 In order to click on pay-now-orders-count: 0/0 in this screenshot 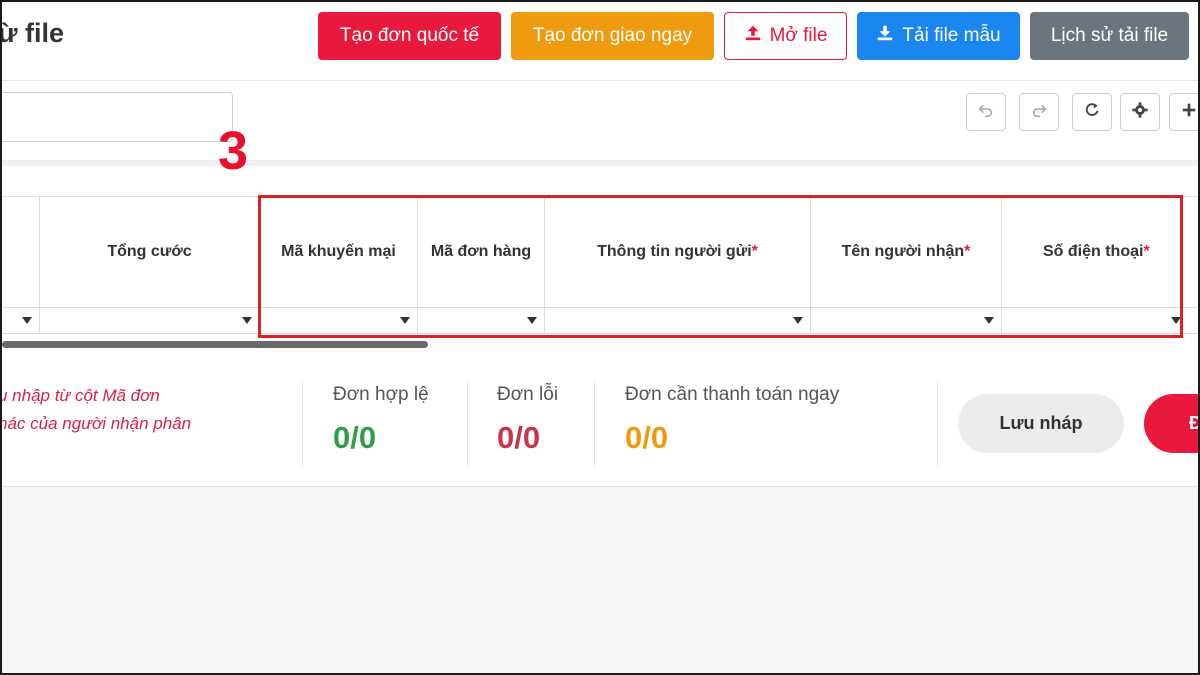, I will do `click(647, 437)`.